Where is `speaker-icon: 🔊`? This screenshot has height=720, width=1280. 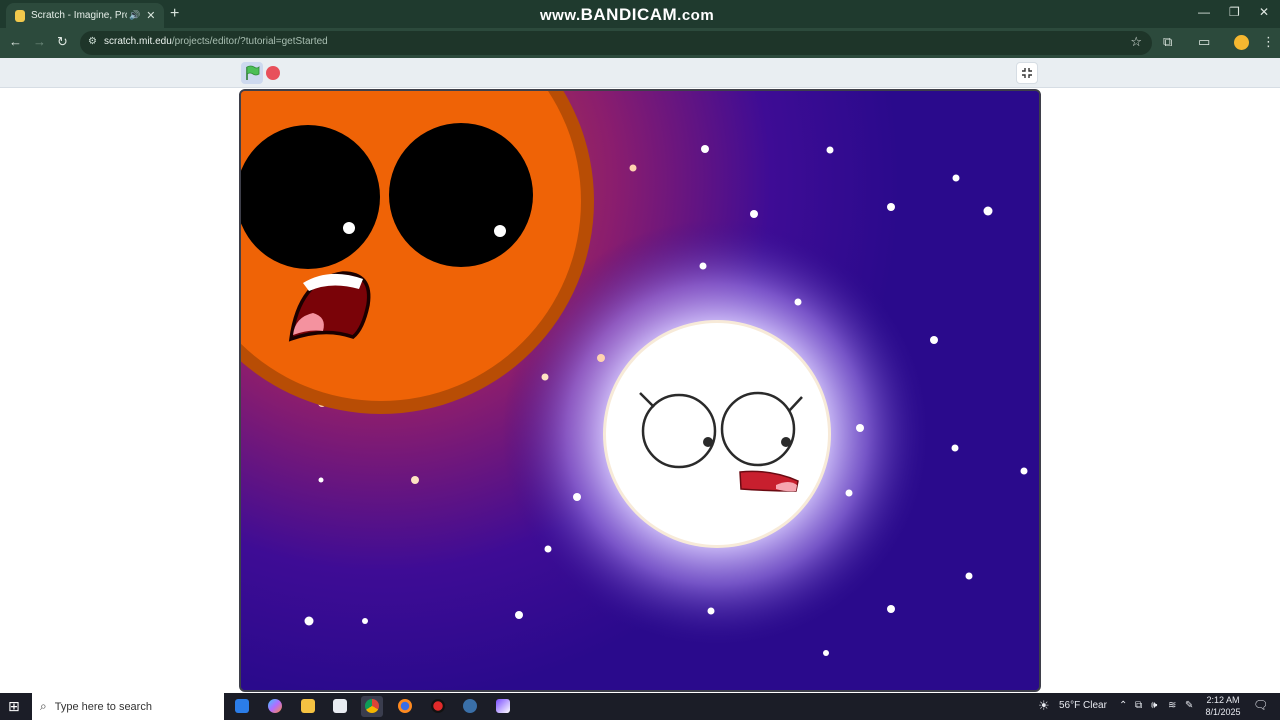
speaker-icon: 🔊 is located at coordinates (134, 15).